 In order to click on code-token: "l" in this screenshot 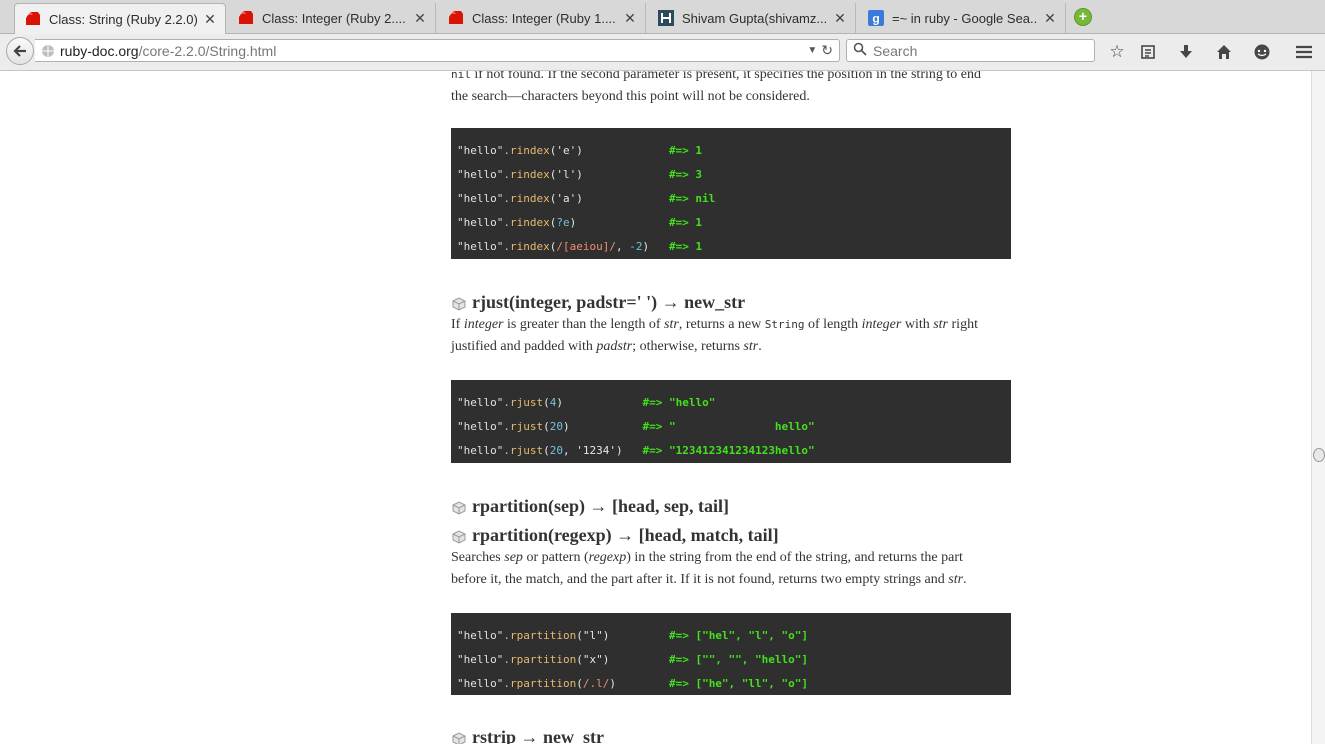, I will do `click(592, 635)`.